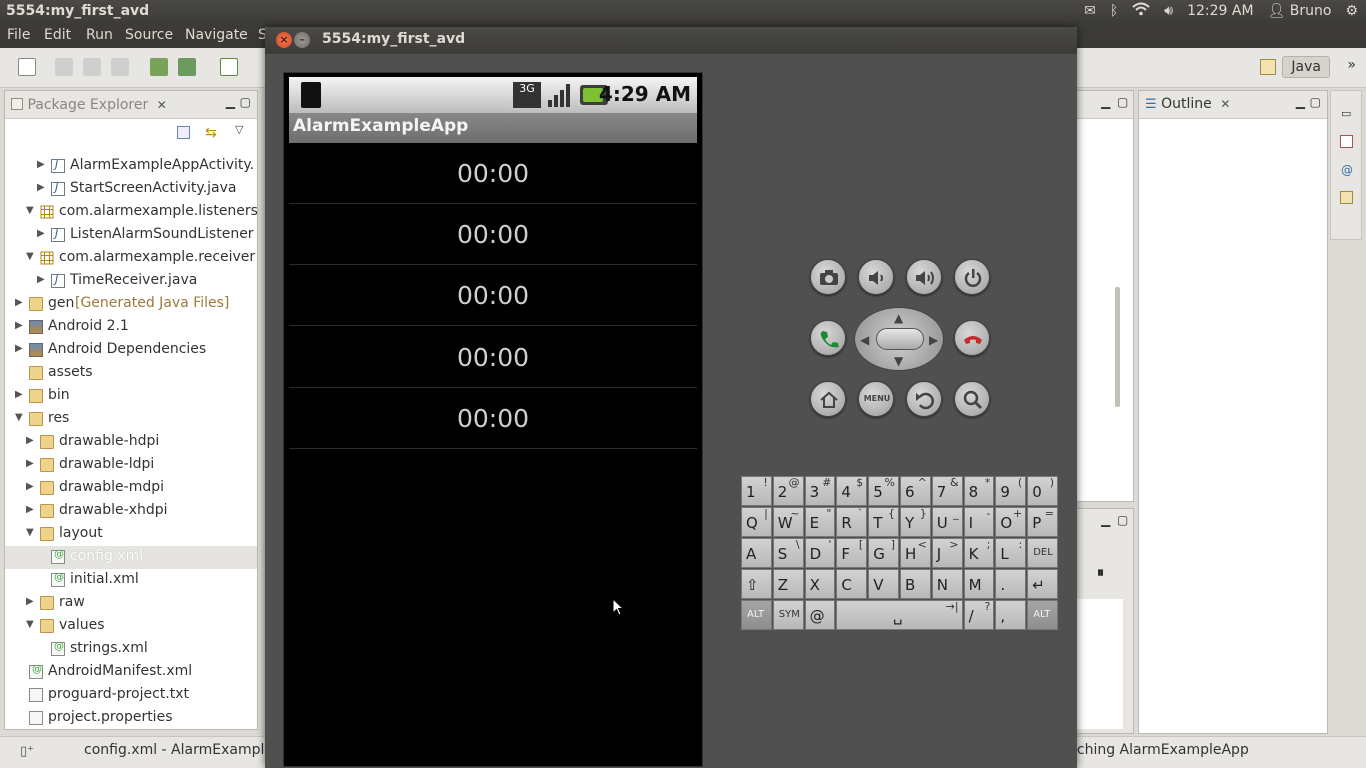  What do you see at coordinates (131, 649) in the screenshot?
I see `tree-row: strings.xml` at bounding box center [131, 649].